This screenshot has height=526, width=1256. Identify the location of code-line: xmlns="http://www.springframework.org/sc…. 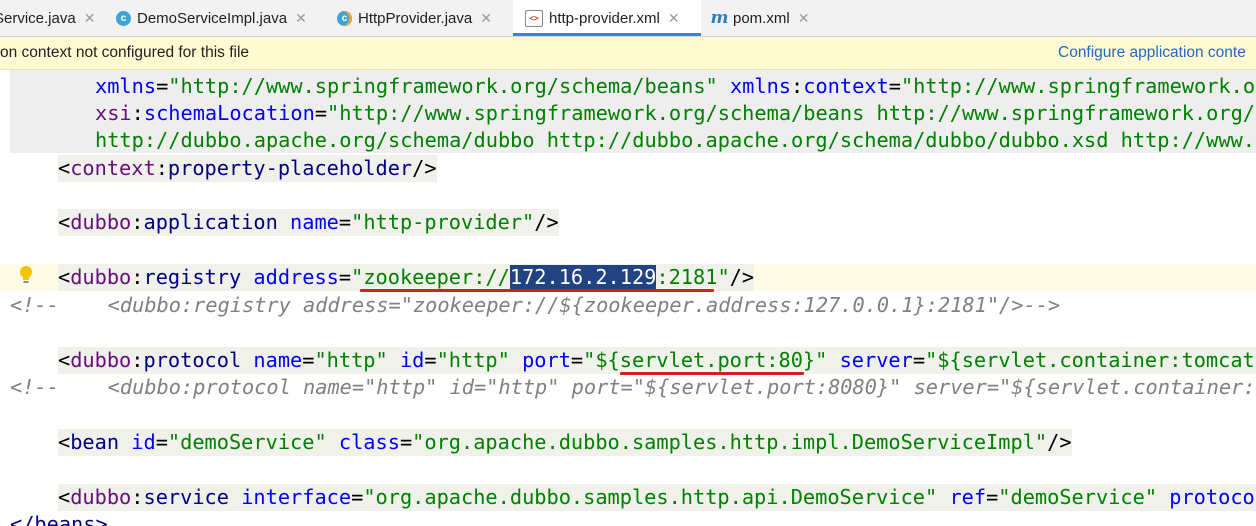
(675, 86).